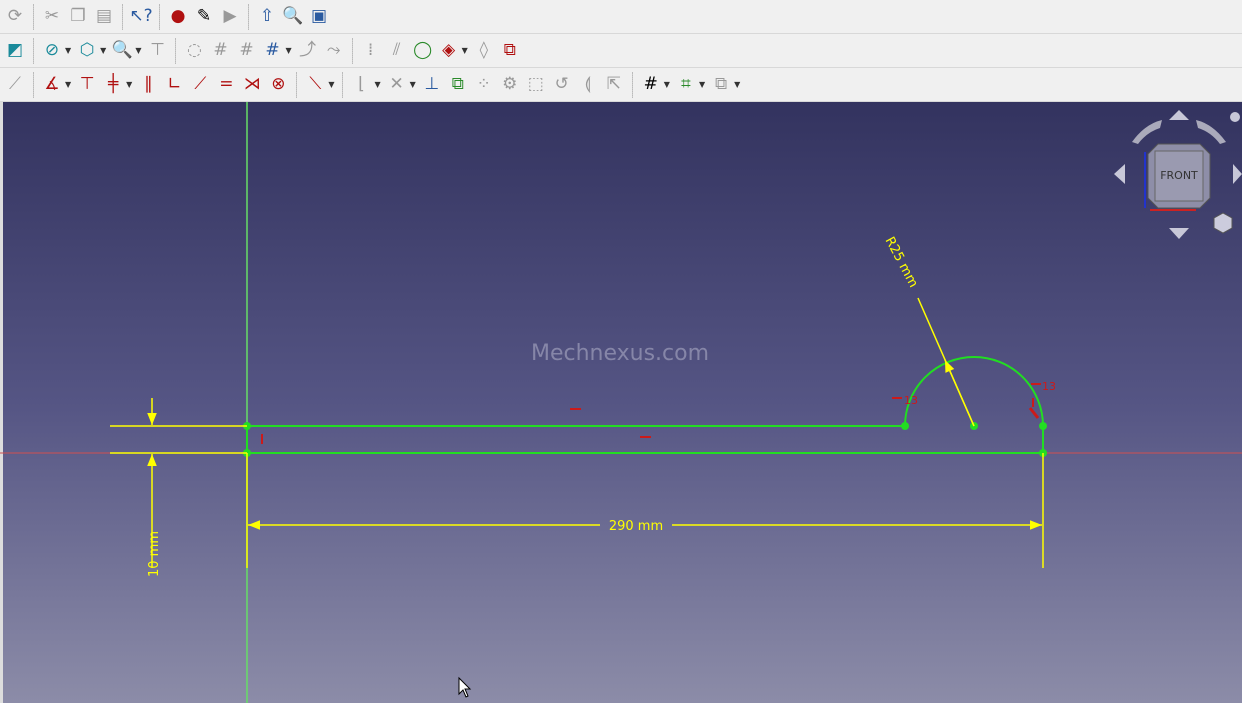  Describe the element at coordinates (267, 17) in the screenshot. I see `leave-sketch-icon: ⇧` at that location.